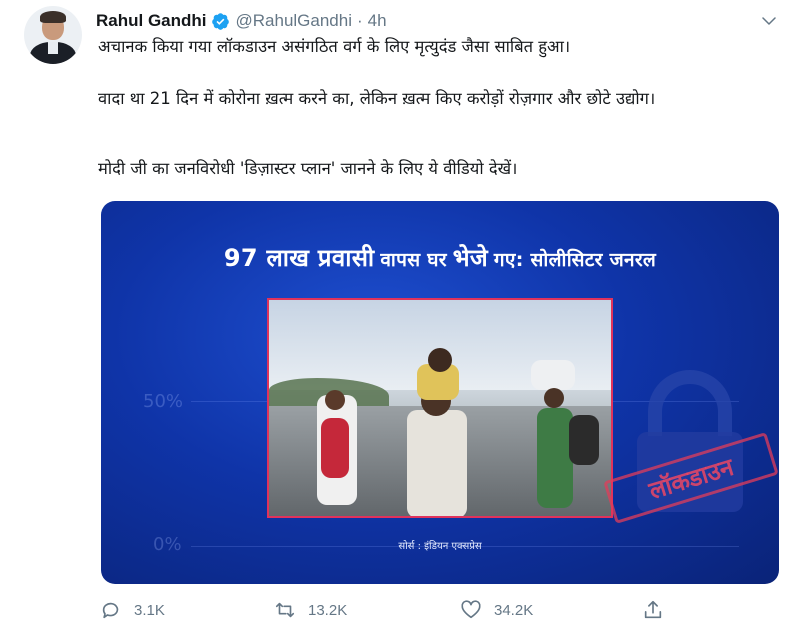 The height and width of the screenshot is (633, 800). Describe the element at coordinates (110, 610) in the screenshot. I see `reply-icon` at that location.